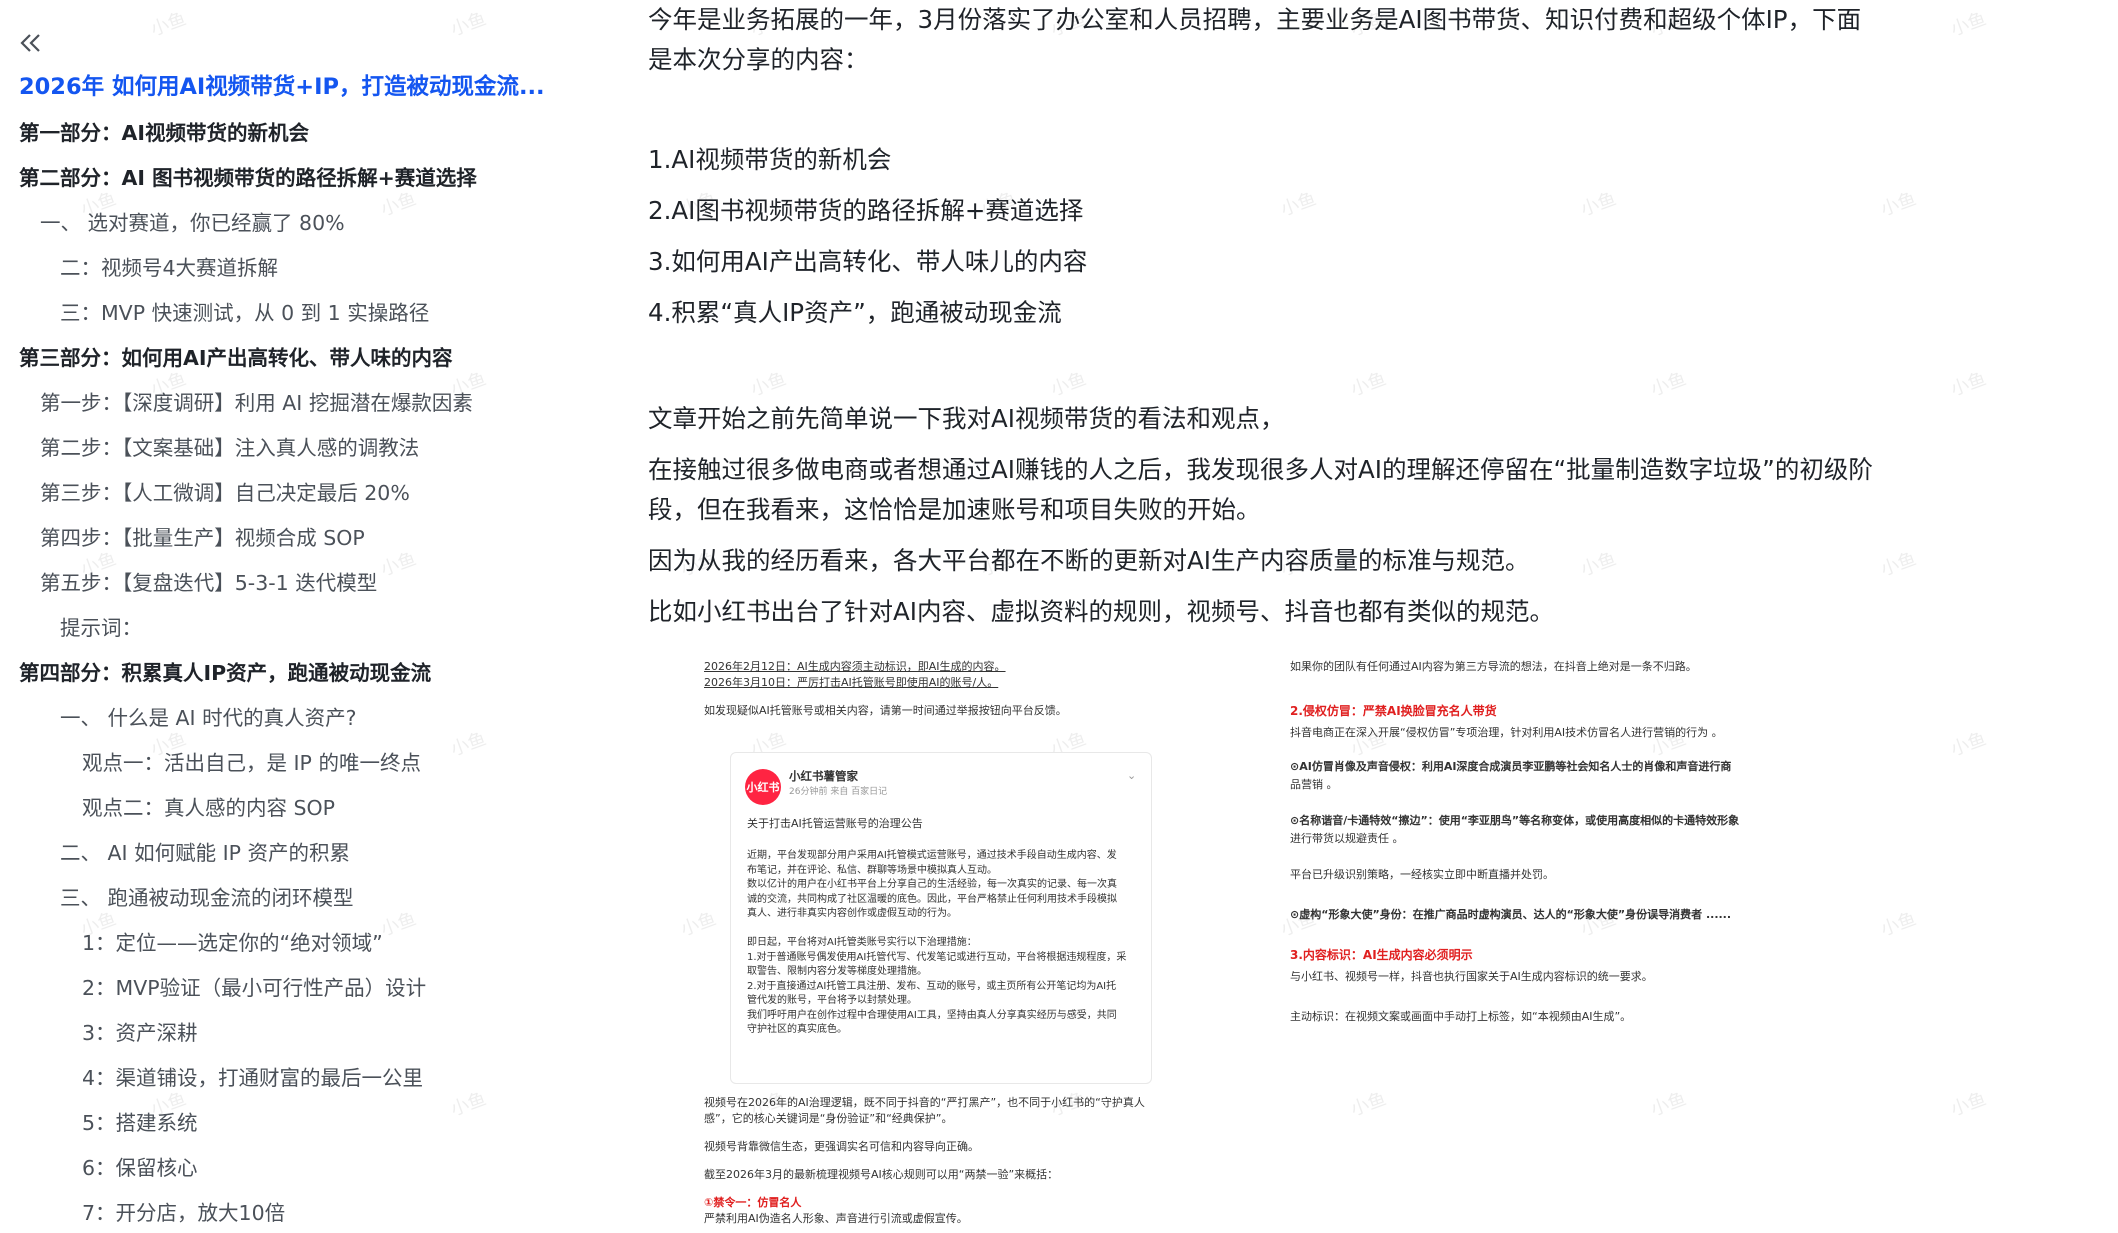 Image resolution: width=2118 pixels, height=1233 pixels. I want to click on notice-card-title: 关于打击AI托管运营账号的治理公告, so click(835, 823).